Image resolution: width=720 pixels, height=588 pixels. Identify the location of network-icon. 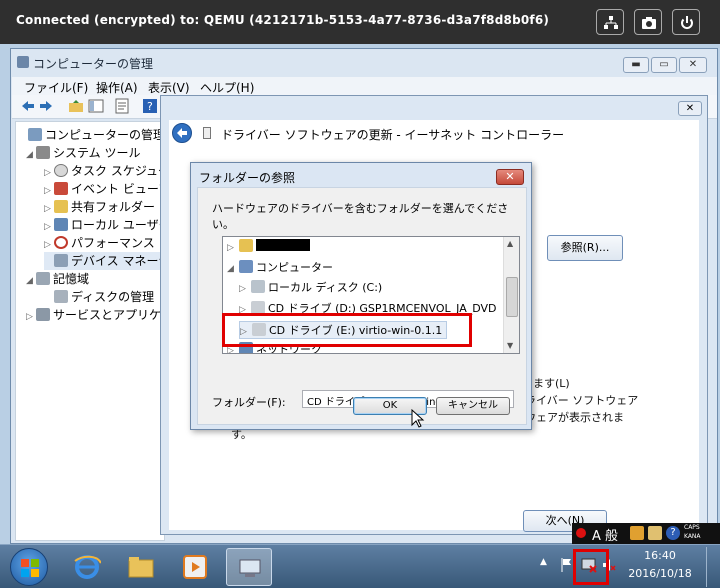
(611, 22).